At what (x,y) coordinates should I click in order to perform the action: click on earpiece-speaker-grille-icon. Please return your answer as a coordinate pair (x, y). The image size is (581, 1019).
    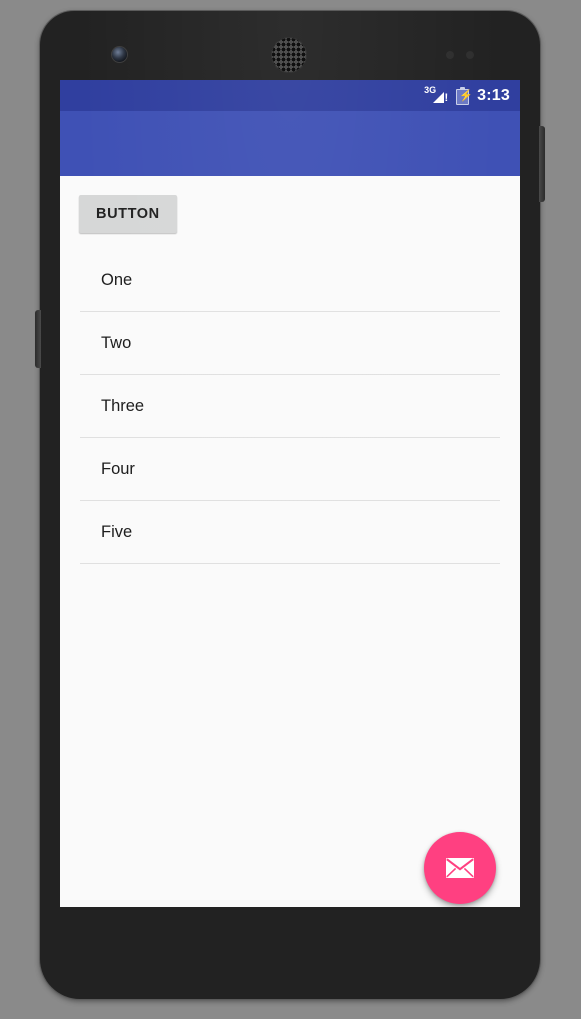
    Looking at the image, I should click on (289, 55).